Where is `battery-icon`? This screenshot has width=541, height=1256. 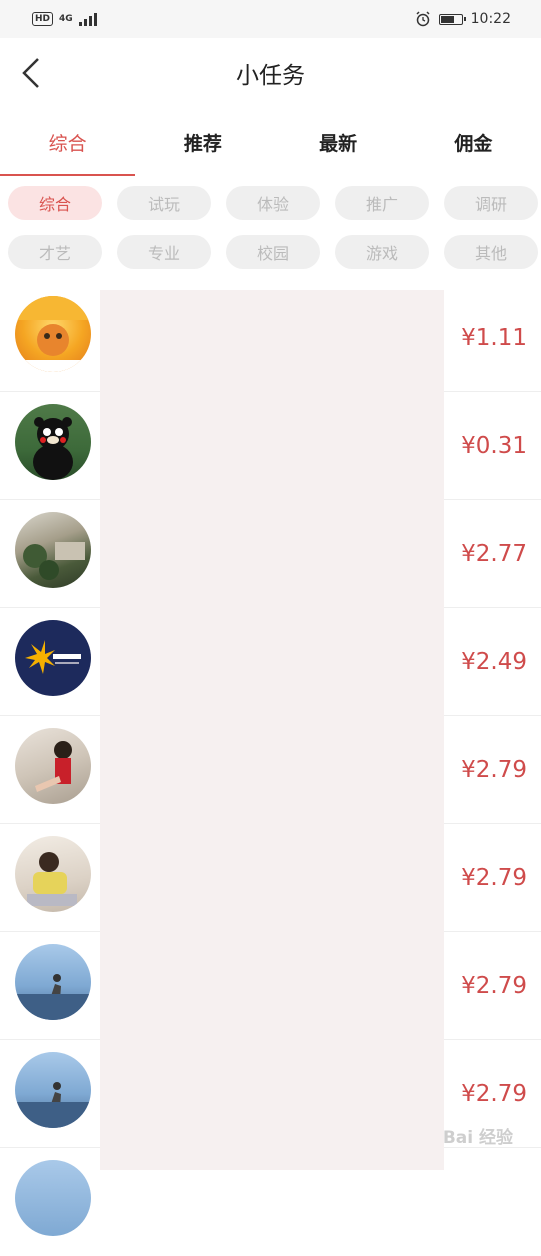 battery-icon is located at coordinates (452, 19).